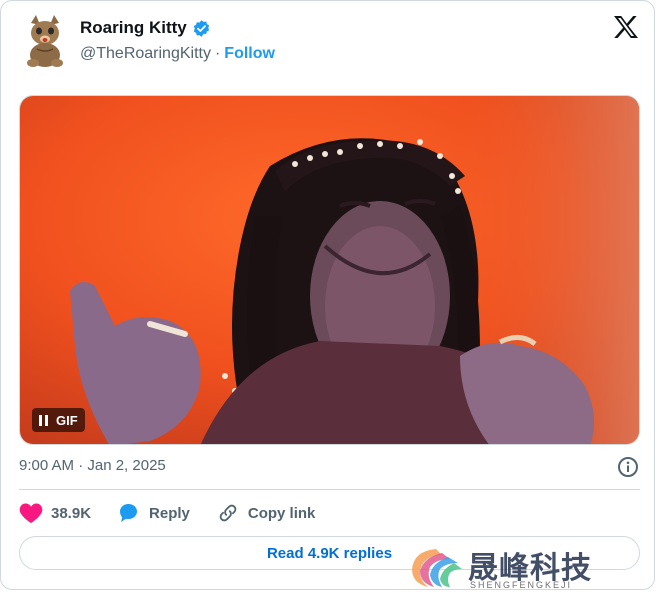 This screenshot has width=657, height=592. I want to click on action-bar: 38.9K Reply Copy link, so click(180, 513).